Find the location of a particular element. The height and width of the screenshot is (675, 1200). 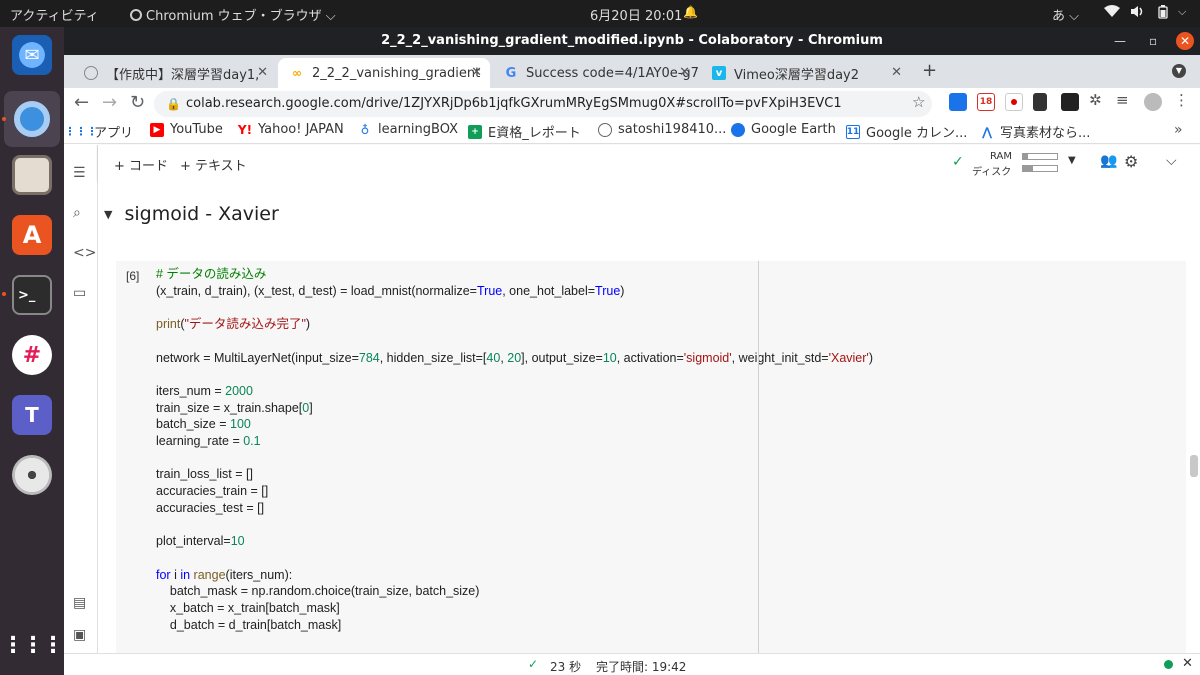

calendar-icon: 11 is located at coordinates (853, 131).